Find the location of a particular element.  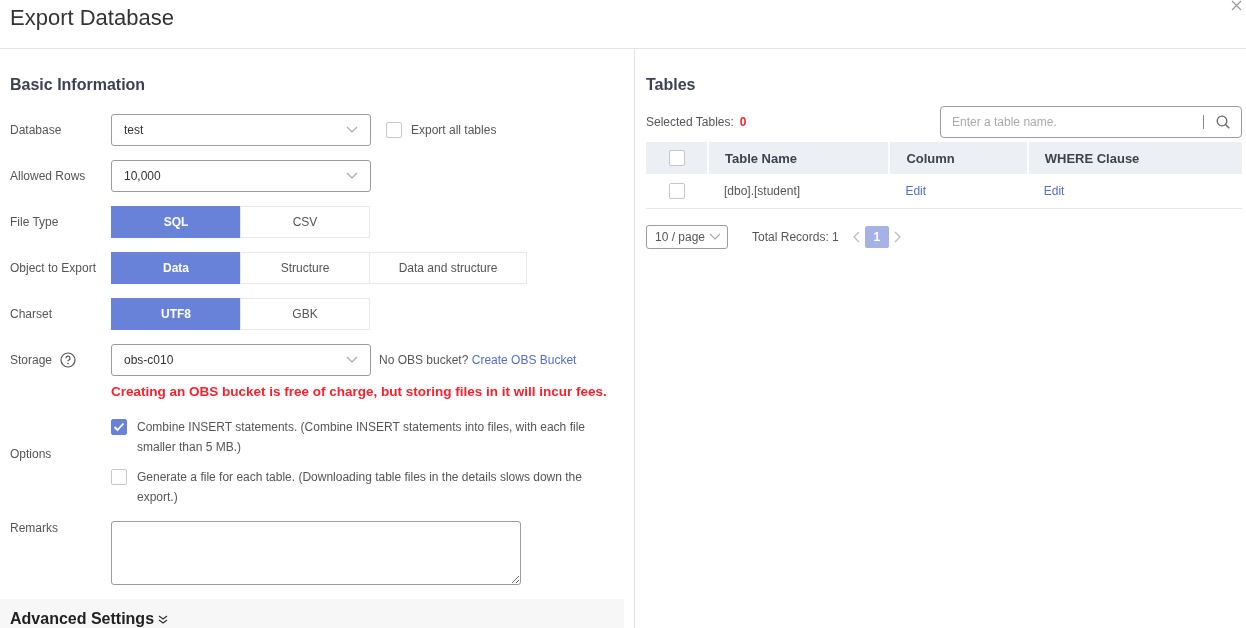

checkbox-label: Export all tables is located at coordinates (454, 130).